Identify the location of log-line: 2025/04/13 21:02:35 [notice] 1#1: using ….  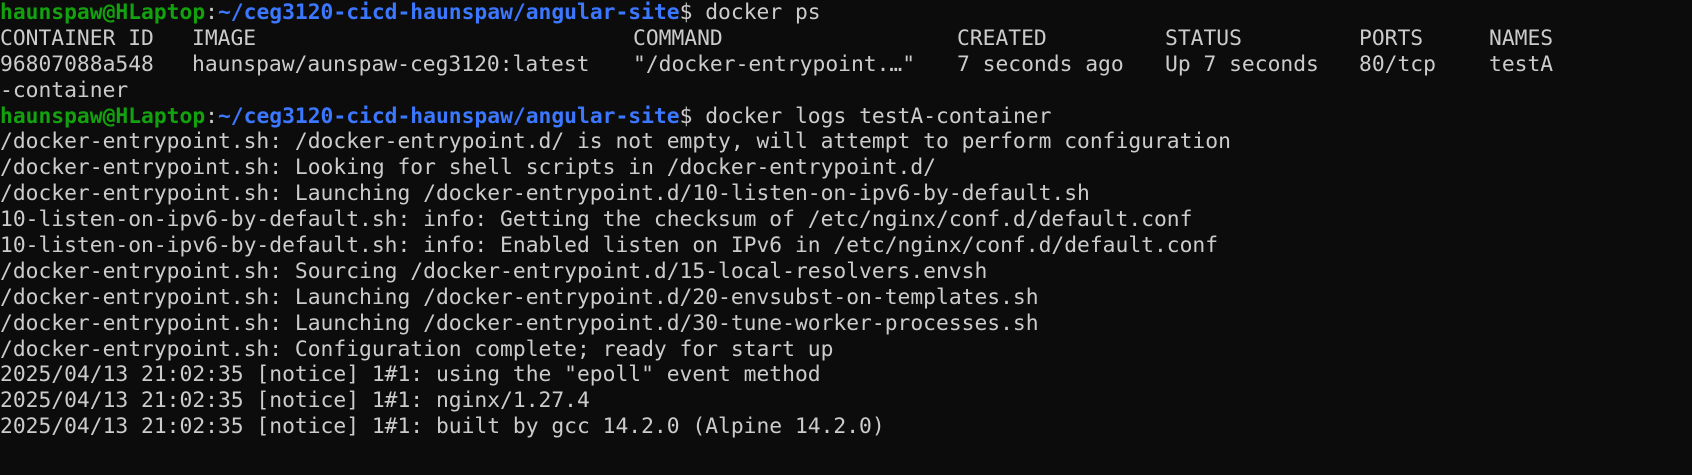
(410, 375).